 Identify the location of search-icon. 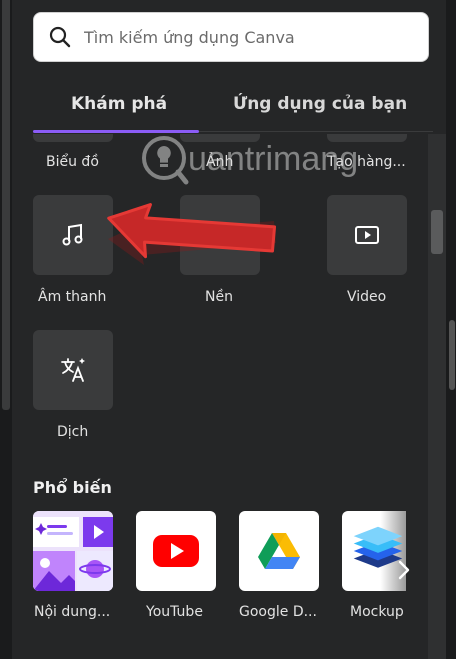
(60, 37).